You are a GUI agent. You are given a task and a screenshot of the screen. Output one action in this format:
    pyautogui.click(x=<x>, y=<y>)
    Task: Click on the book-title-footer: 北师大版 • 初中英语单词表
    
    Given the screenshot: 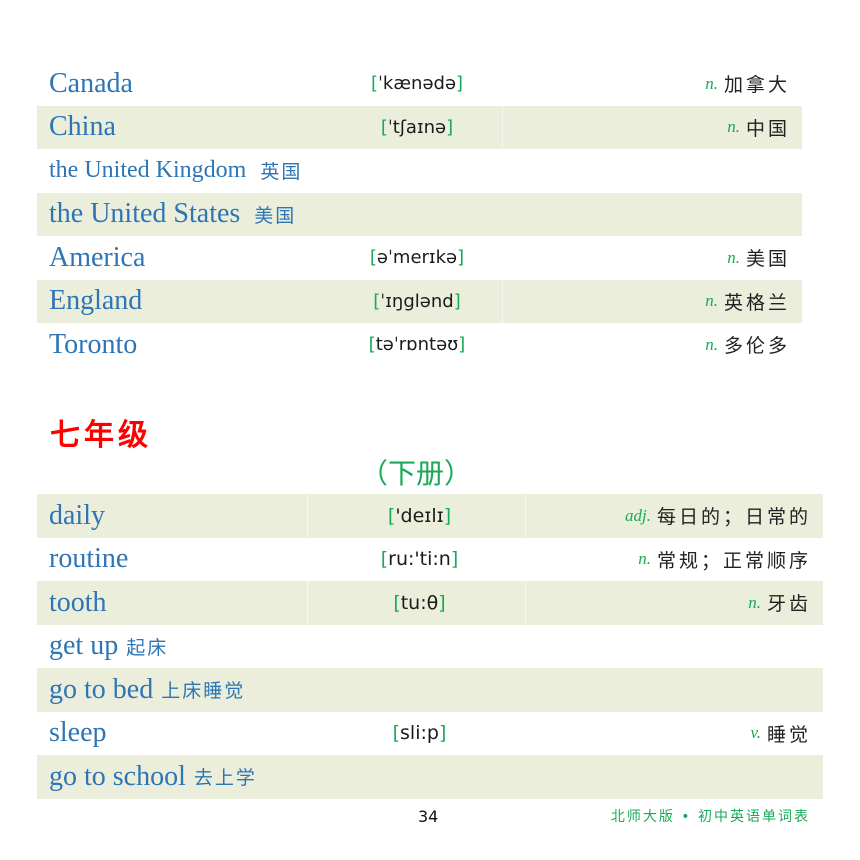 What is the action you would take?
    pyautogui.click(x=710, y=817)
    